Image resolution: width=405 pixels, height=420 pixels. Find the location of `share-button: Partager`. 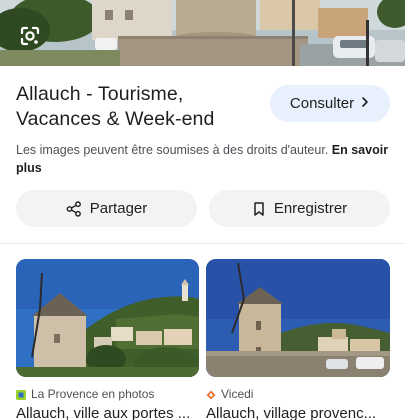

share-button: Partager is located at coordinates (106, 208).